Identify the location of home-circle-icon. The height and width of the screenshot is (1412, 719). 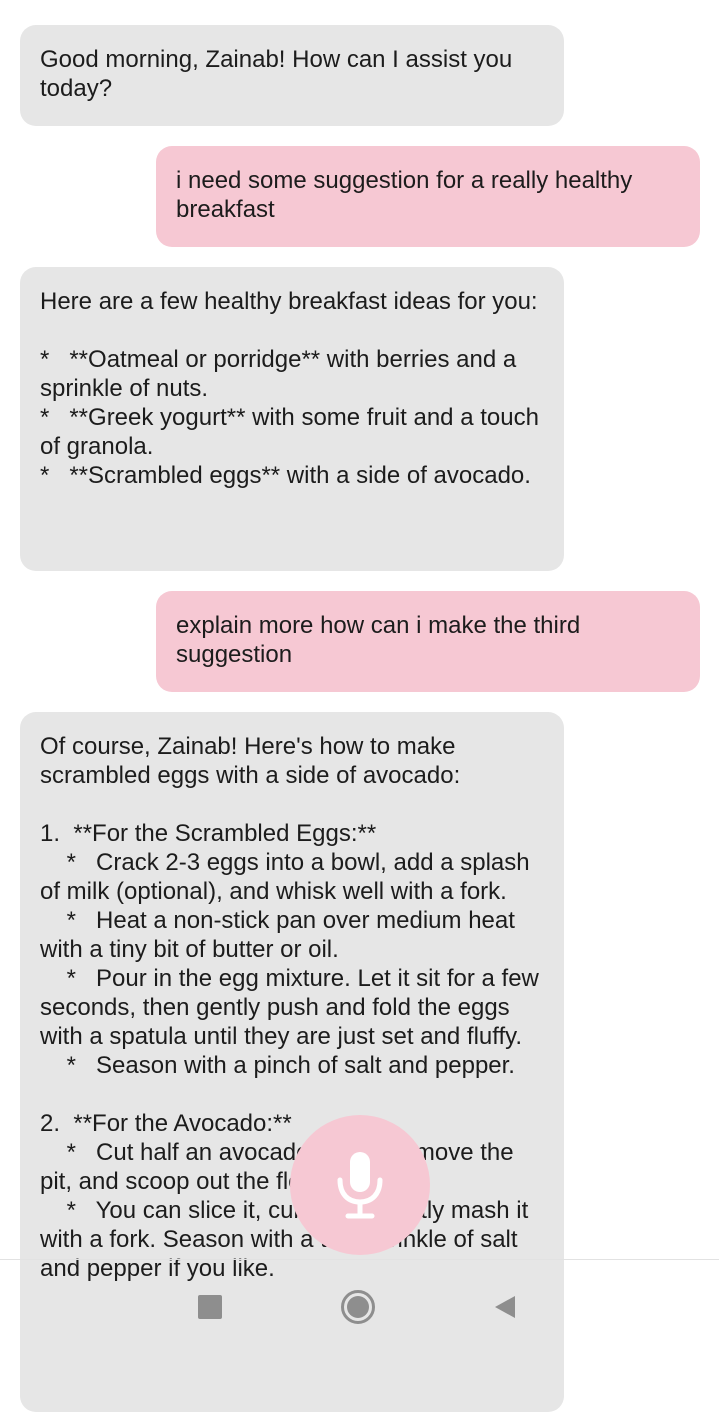
(358, 1307).